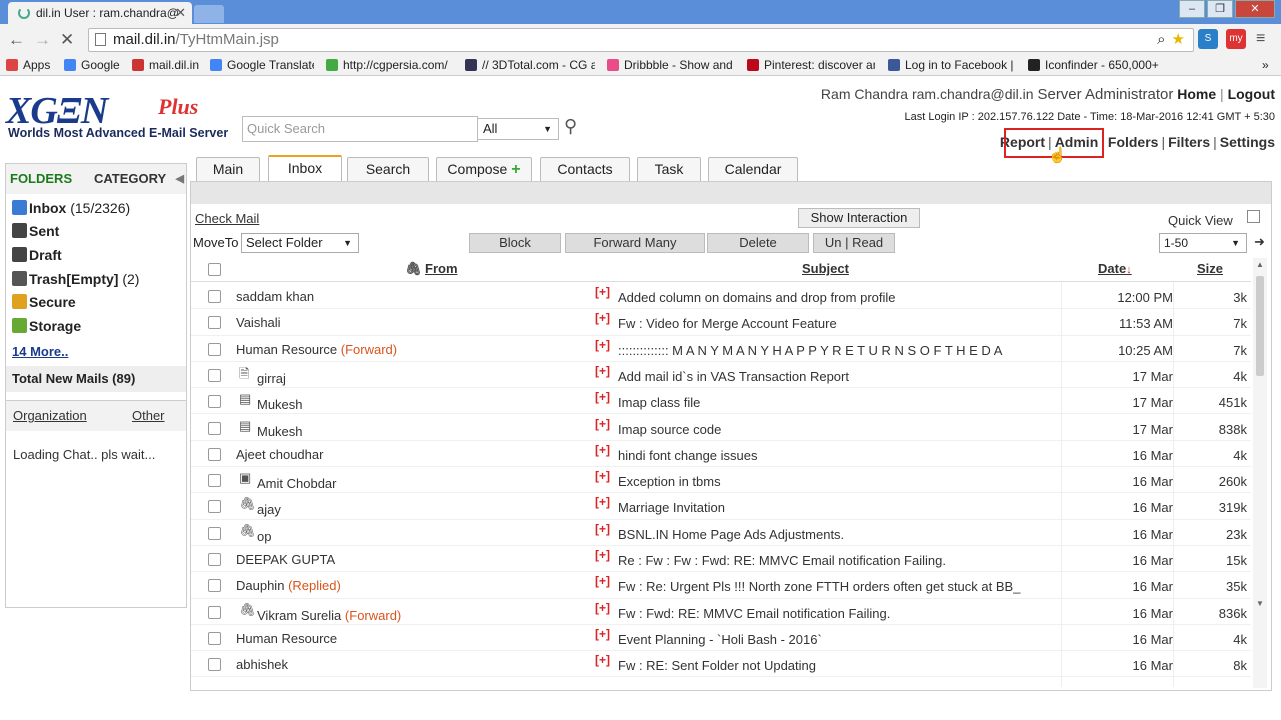 The height and width of the screenshot is (720, 1281). I want to click on folder-secure: Secure, so click(44, 302).